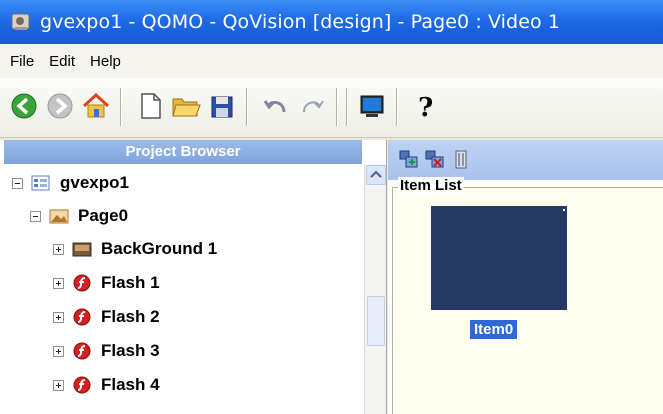 Image resolution: width=663 pixels, height=414 pixels. I want to click on remove-item-icon, so click(435, 159).